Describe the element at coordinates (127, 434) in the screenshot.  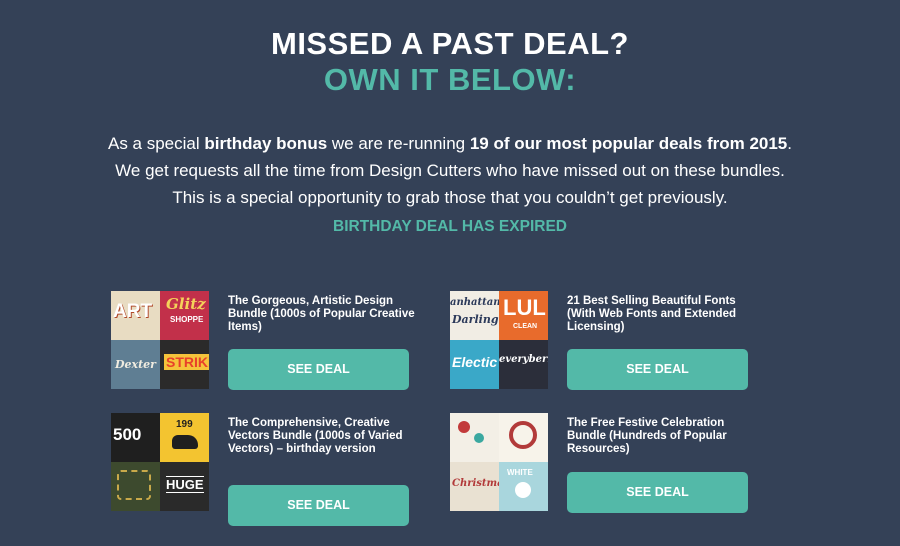
I see `thumb-text: 500` at that location.